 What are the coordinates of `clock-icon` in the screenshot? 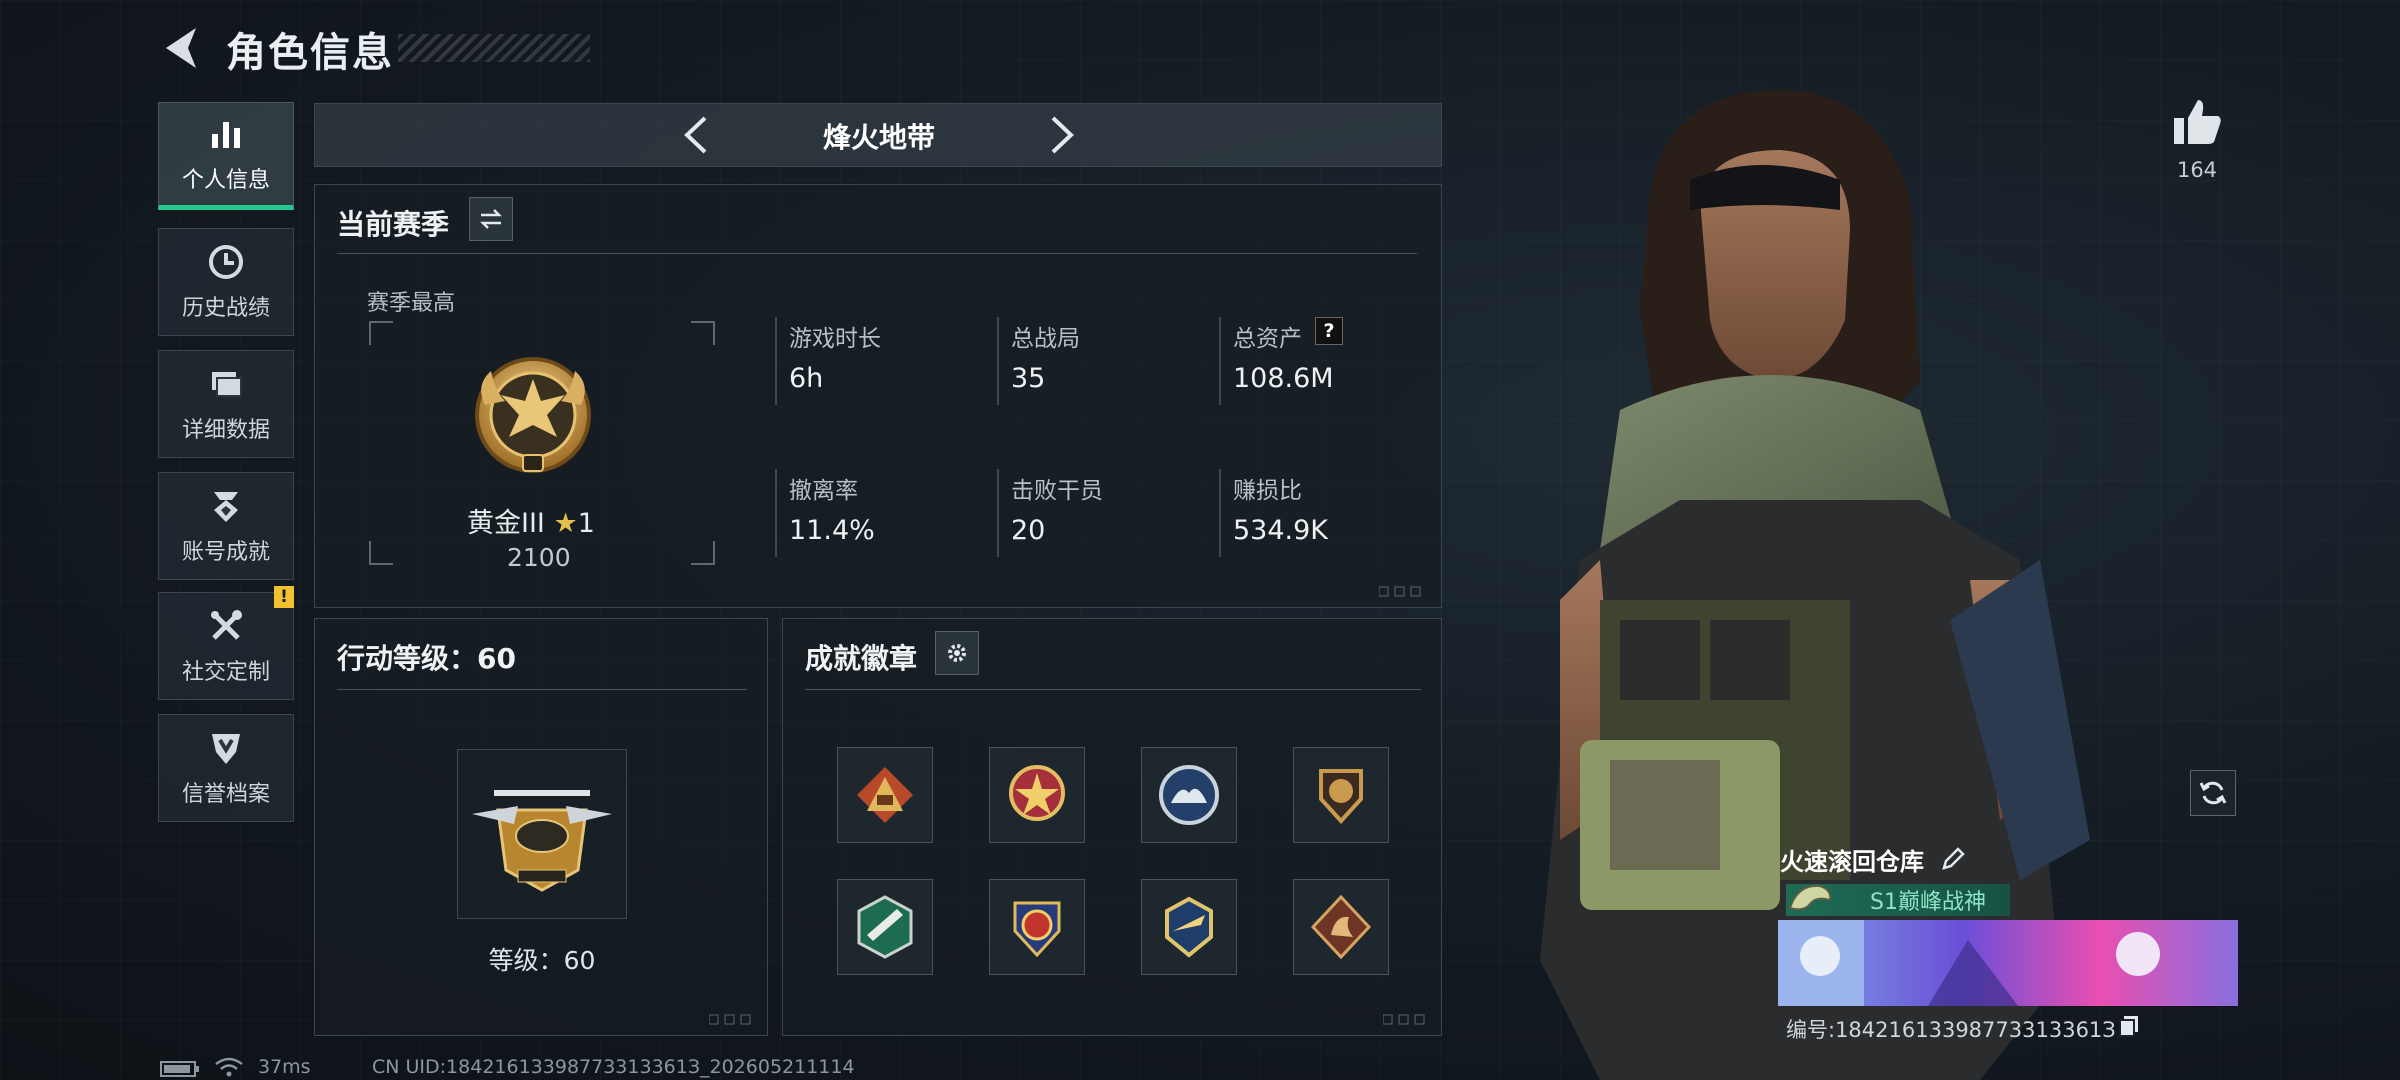 It's located at (226, 262).